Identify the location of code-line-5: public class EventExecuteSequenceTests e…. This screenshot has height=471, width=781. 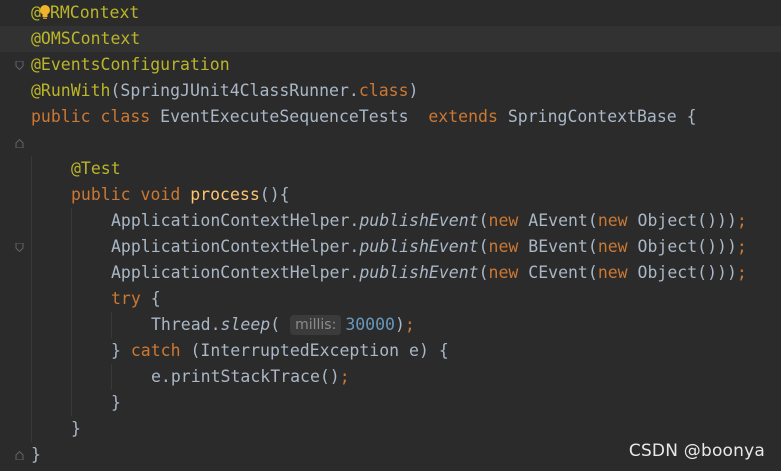
(390, 117).